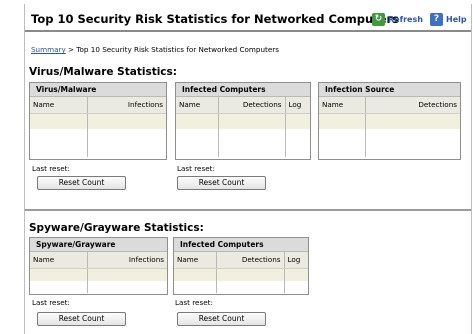 The width and height of the screenshot is (473, 334). Describe the element at coordinates (81, 183) in the screenshot. I see `virus-reset-count-button: Reset Count` at that location.